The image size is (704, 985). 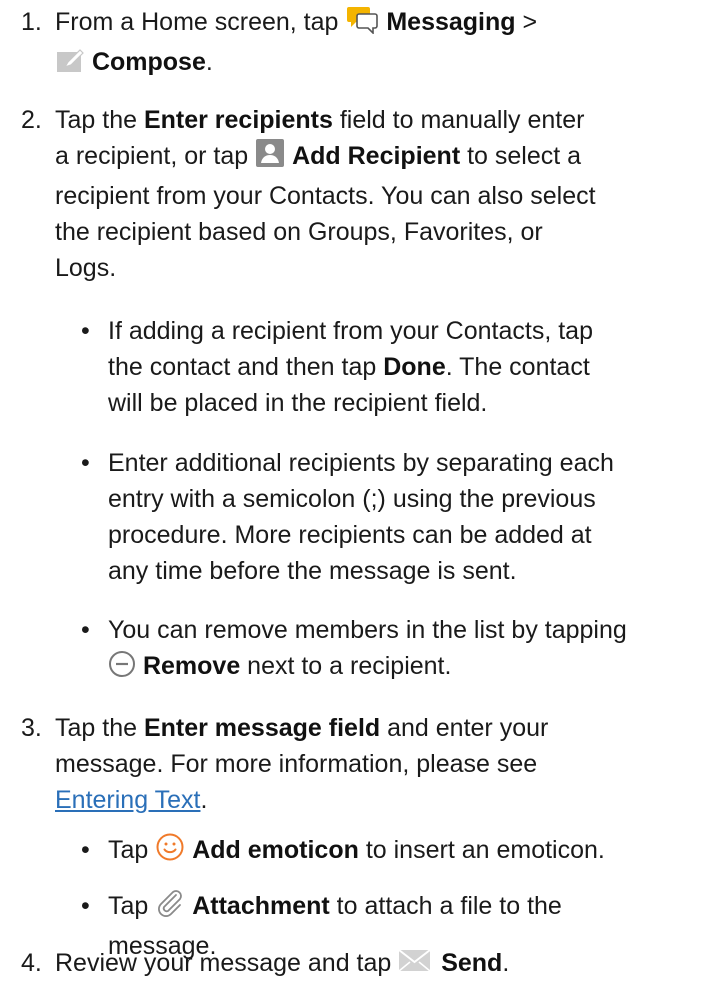 What do you see at coordinates (416, 966) in the screenshot?
I see `send-icon` at bounding box center [416, 966].